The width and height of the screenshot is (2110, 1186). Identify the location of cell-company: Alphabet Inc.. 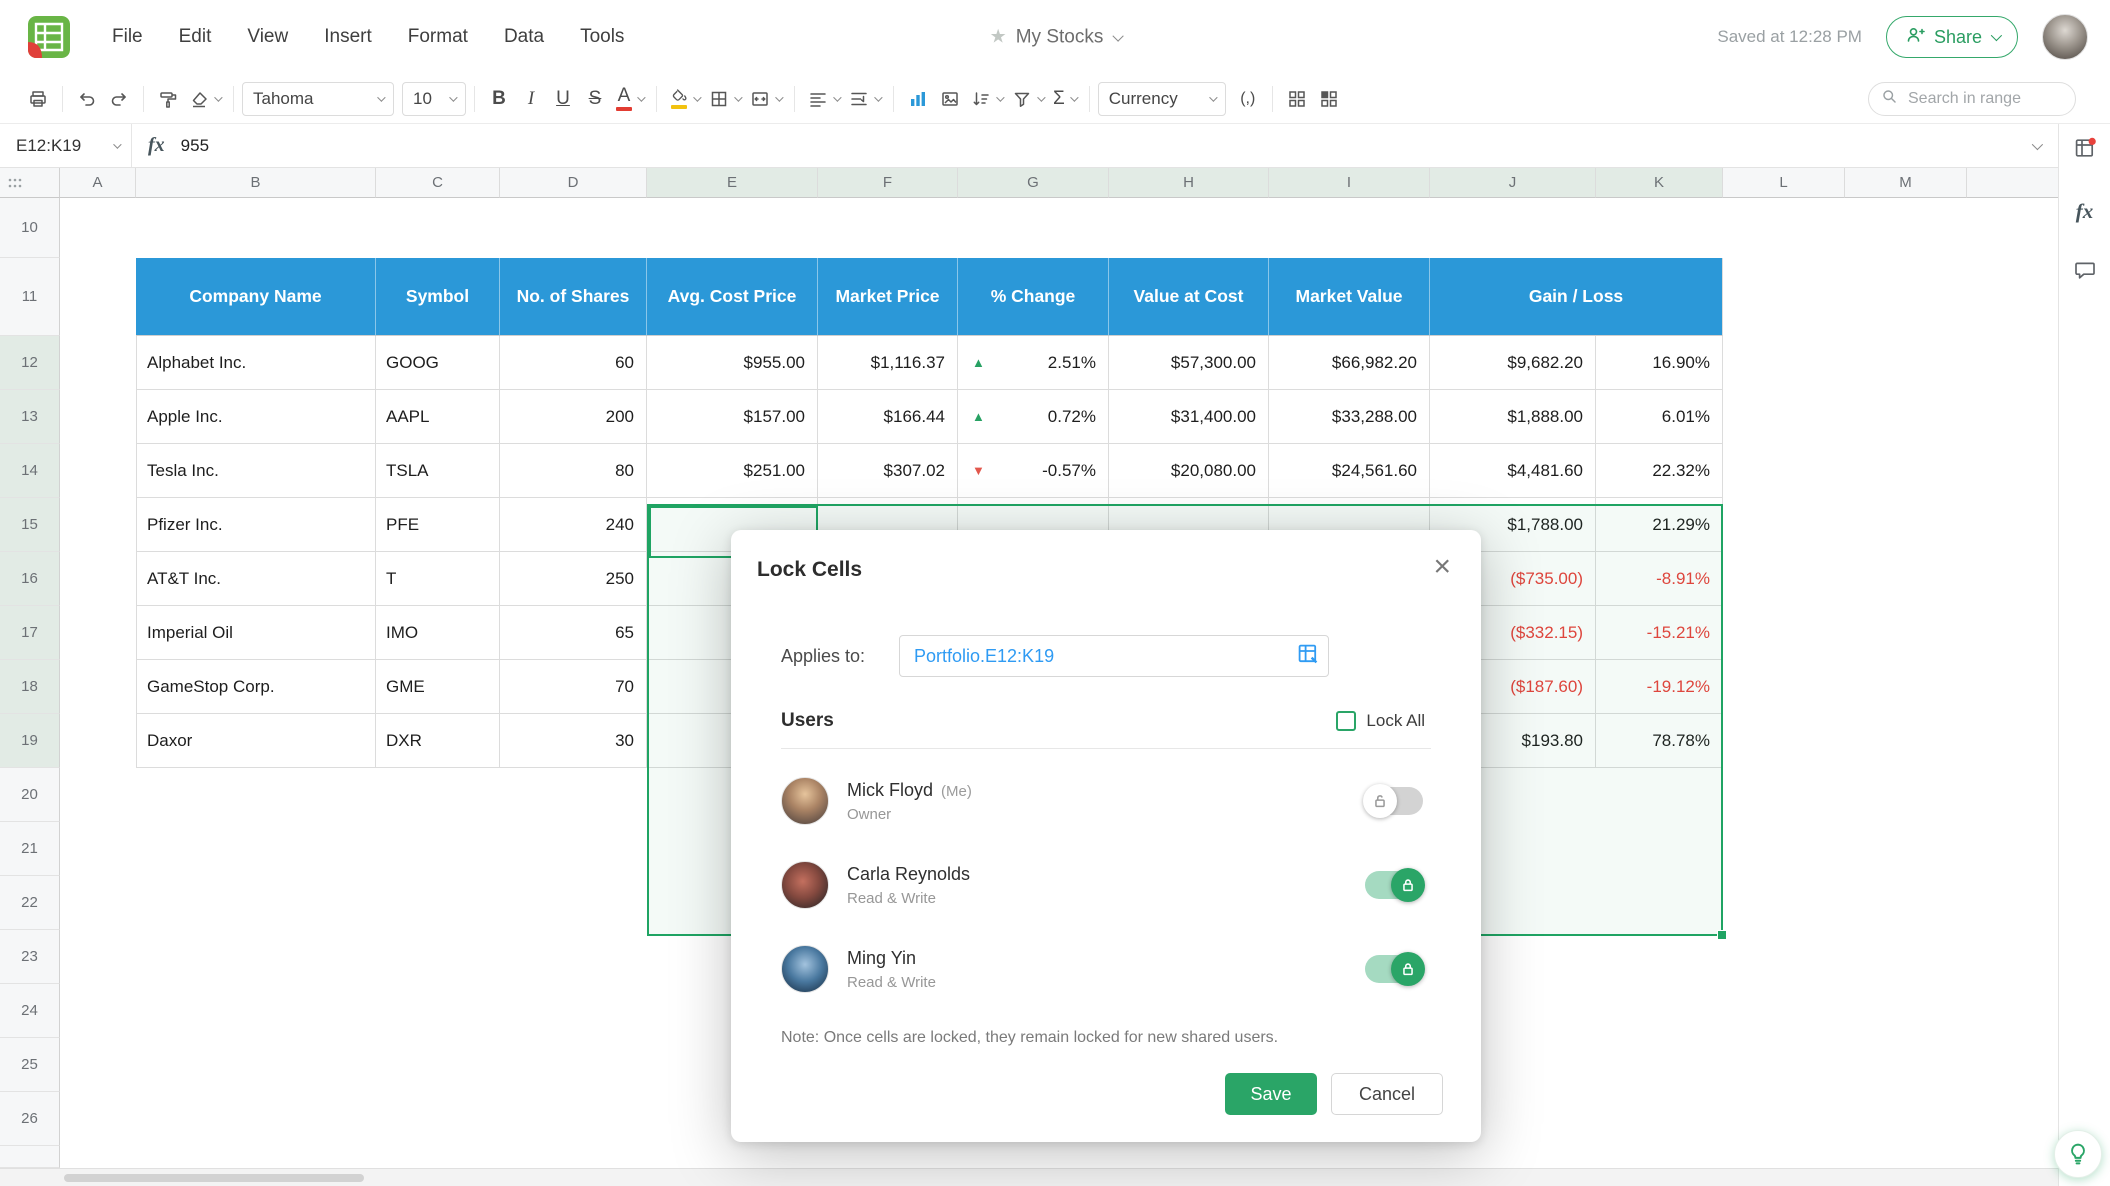
(256, 363).